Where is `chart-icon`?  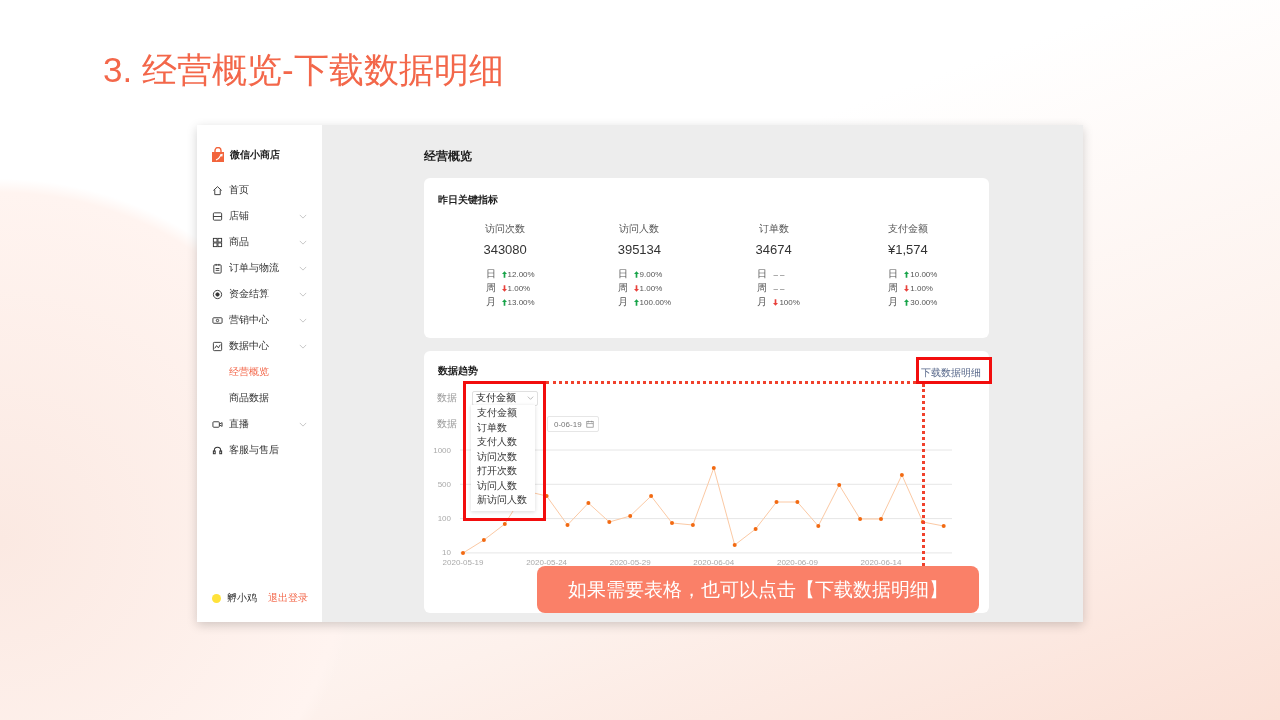
chart-icon is located at coordinates (217, 346).